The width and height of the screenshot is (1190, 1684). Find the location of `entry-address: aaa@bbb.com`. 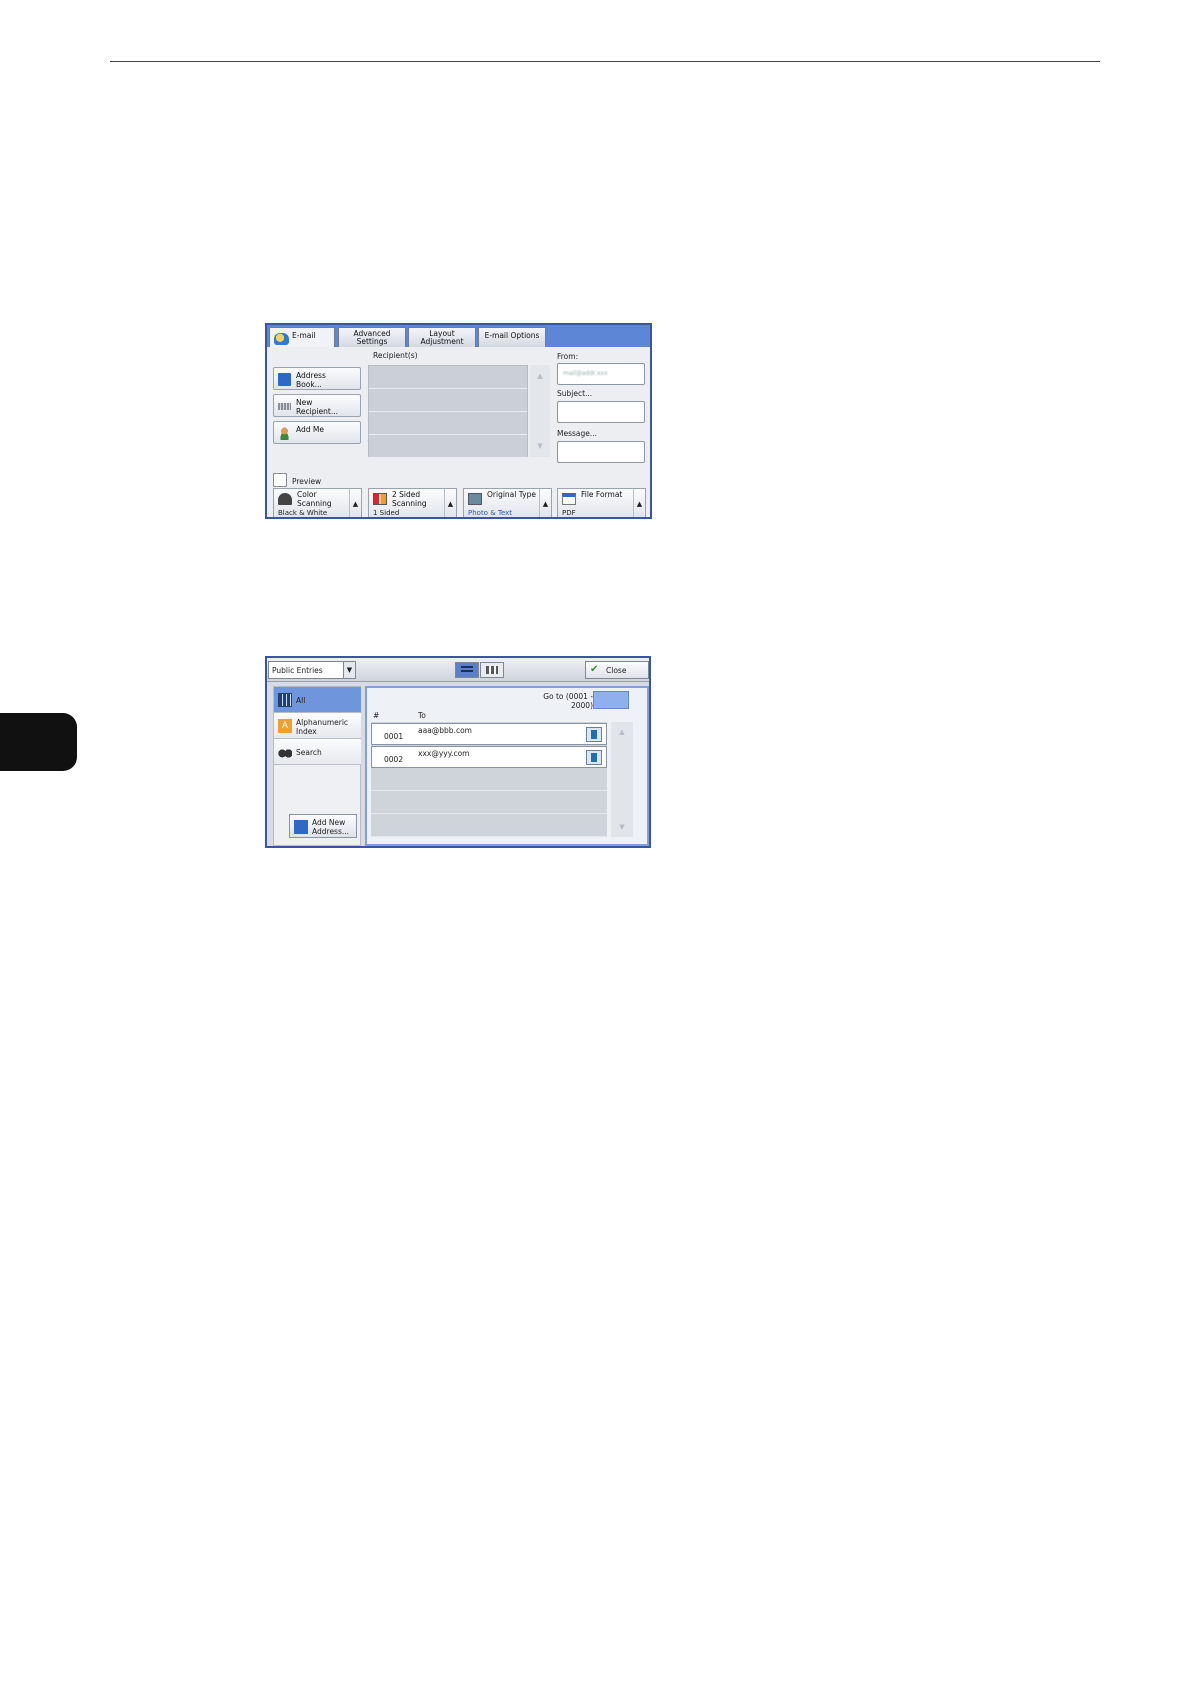

entry-address: aaa@bbb.com is located at coordinates (445, 730).